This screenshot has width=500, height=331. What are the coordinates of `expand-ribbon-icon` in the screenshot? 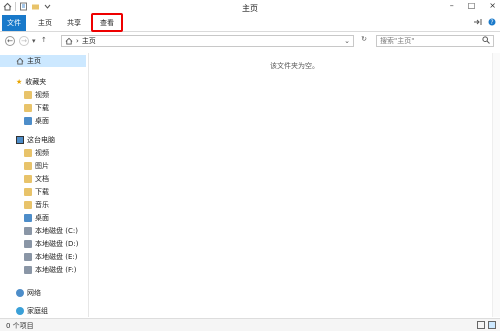 It's located at (477, 23).